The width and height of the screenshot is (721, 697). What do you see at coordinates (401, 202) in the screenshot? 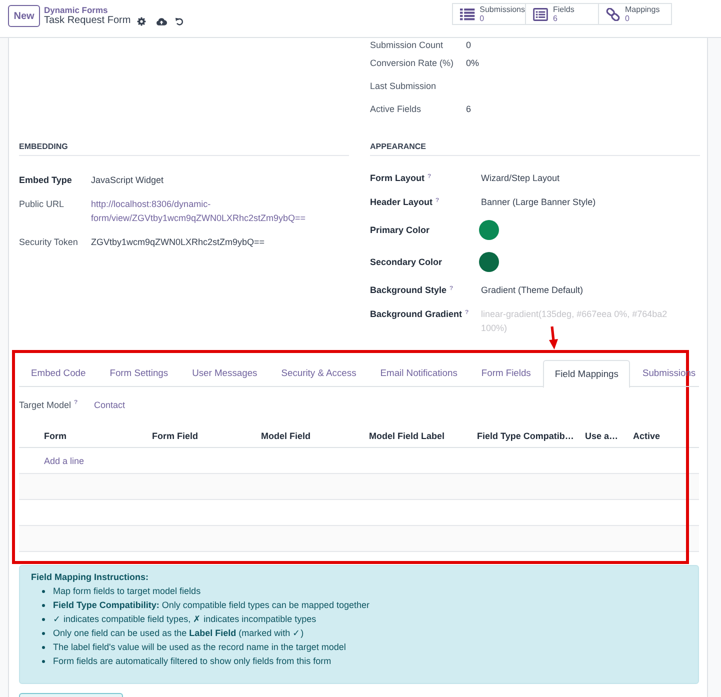
I see `field-label: Header Layout` at bounding box center [401, 202].